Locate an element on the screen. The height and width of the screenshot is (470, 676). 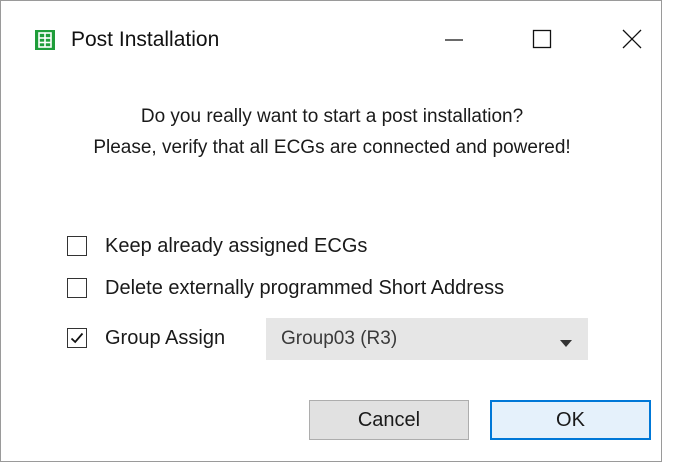
close-button is located at coordinates (632, 41).